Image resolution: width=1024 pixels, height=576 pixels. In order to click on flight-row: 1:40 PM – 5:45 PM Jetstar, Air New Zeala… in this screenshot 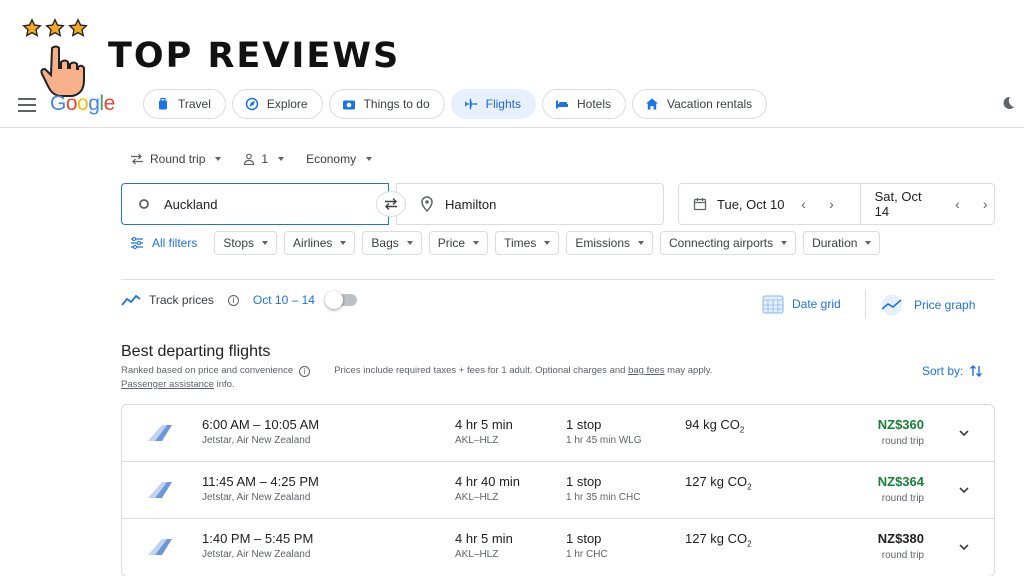, I will do `click(558, 547)`.